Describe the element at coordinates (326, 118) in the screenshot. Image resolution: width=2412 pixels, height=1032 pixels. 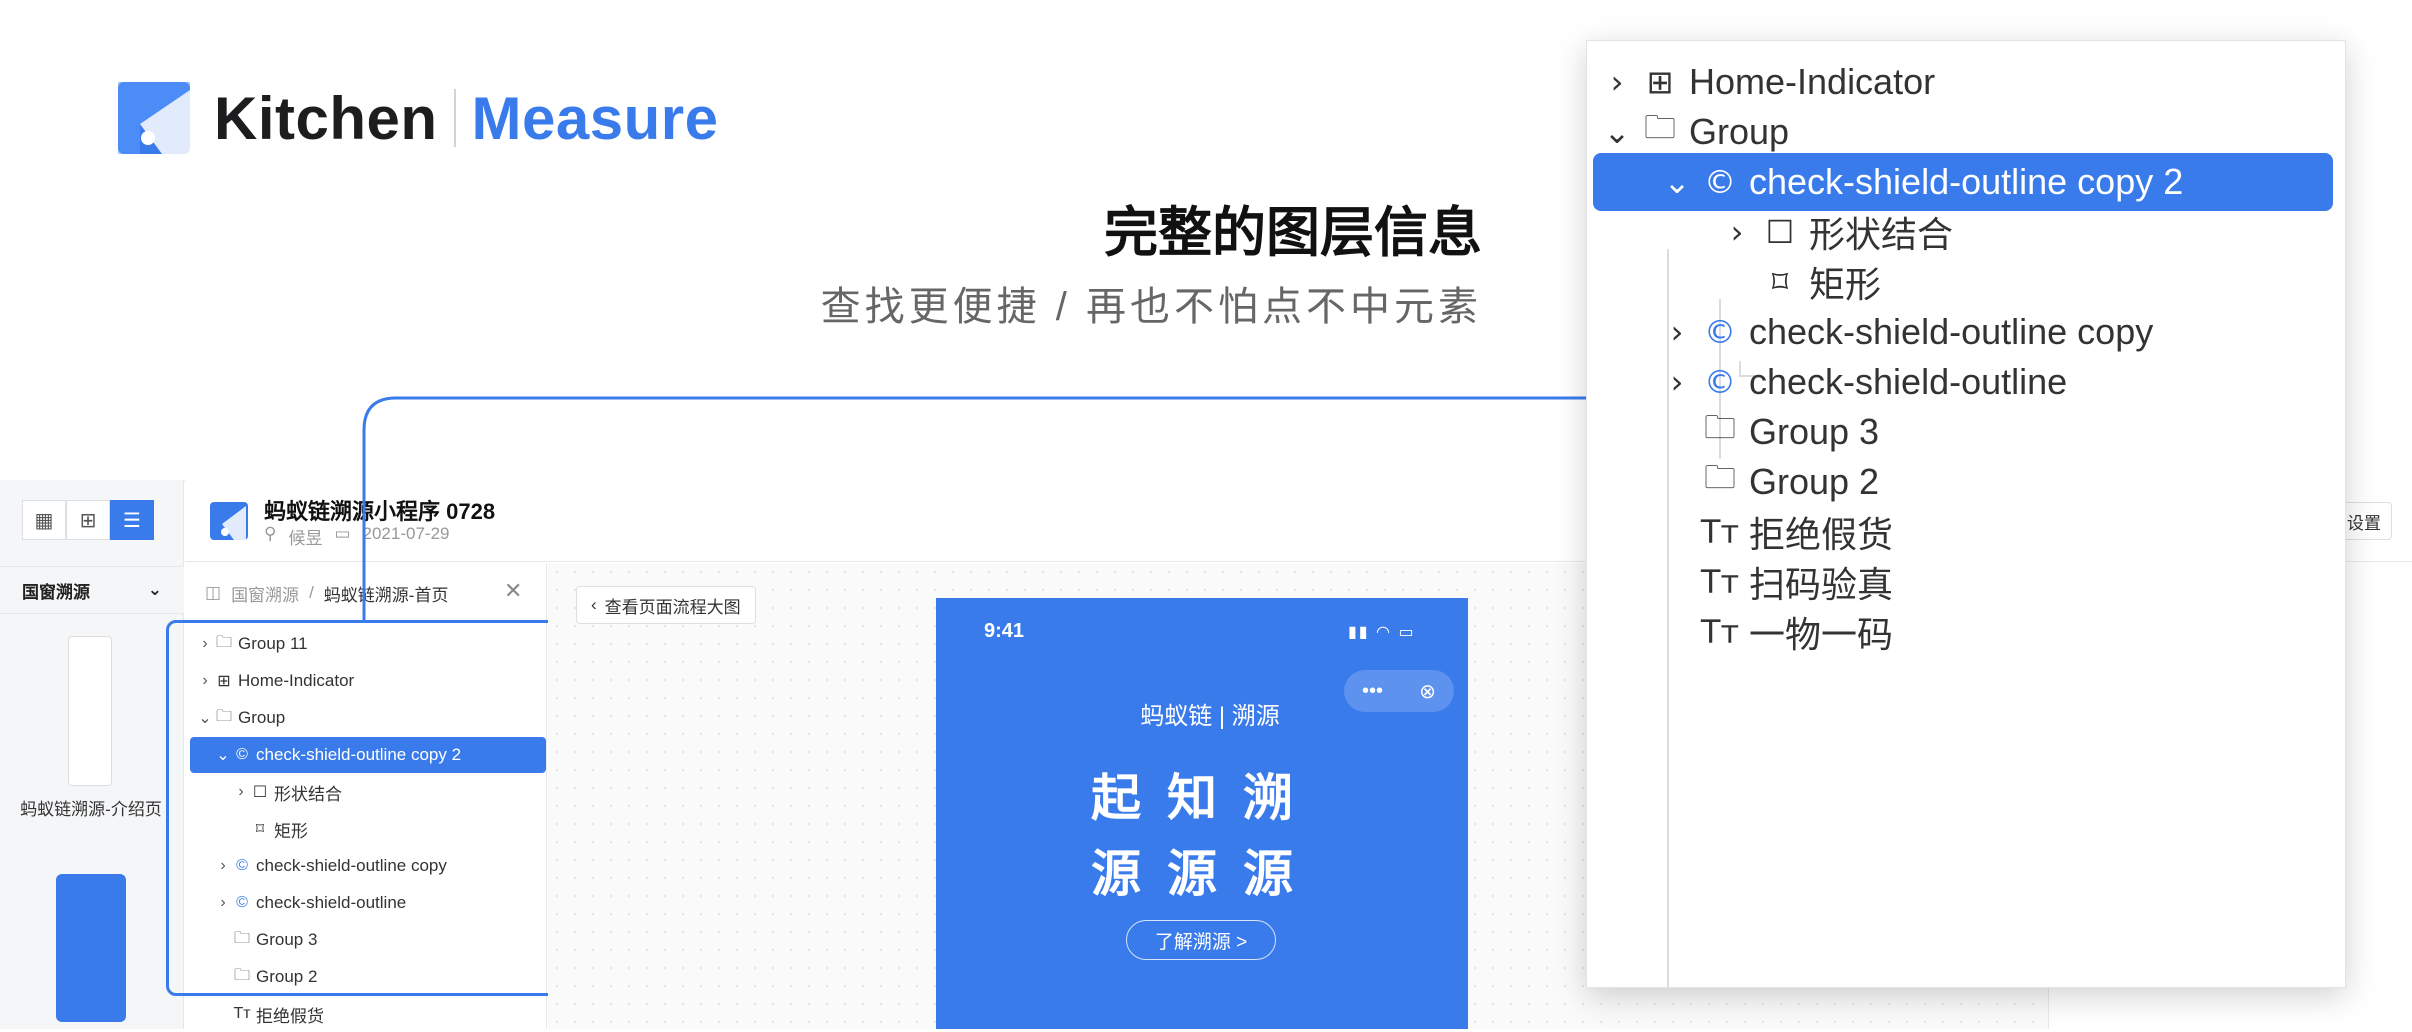
I see `brand-name: Kitchen` at that location.